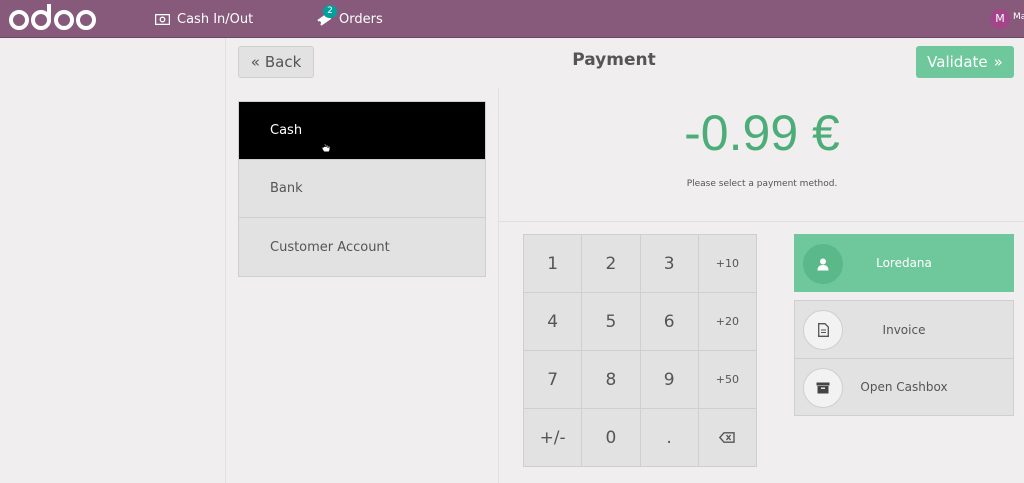 The width and height of the screenshot is (1024, 483). I want to click on numpad-key-backspace, so click(727, 437).